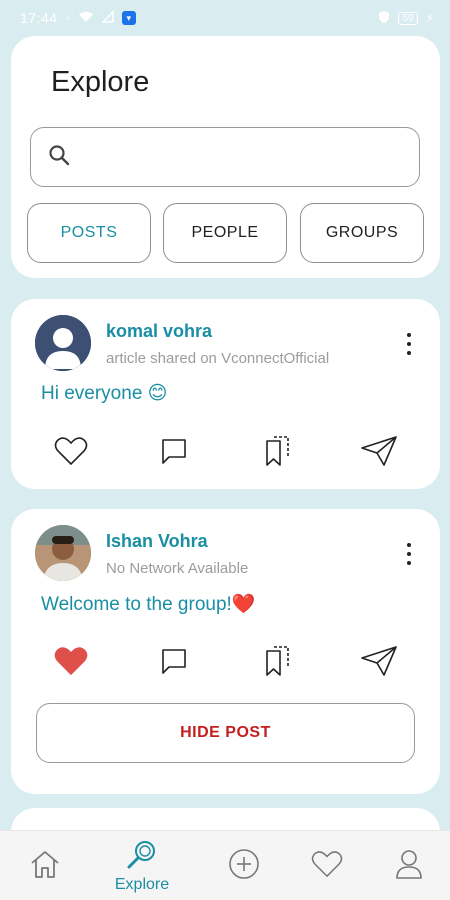 The image size is (450, 900). I want to click on post-text: Hi everyone 😊, so click(104, 393).